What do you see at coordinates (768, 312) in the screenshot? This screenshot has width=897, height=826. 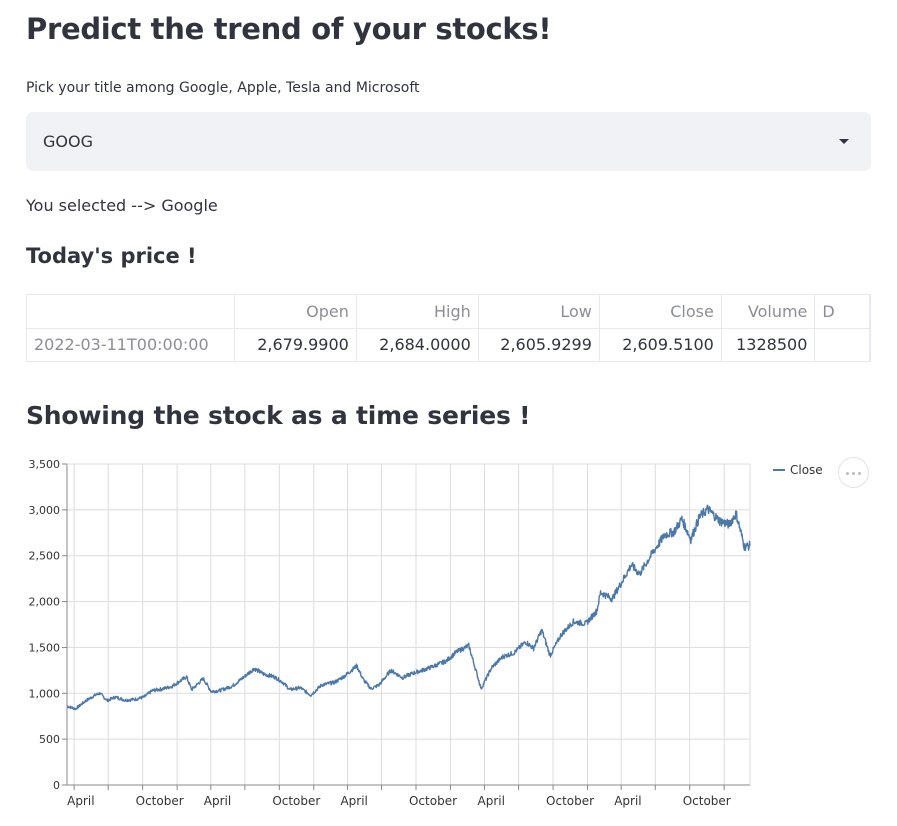 I see `column-header: Volume` at bounding box center [768, 312].